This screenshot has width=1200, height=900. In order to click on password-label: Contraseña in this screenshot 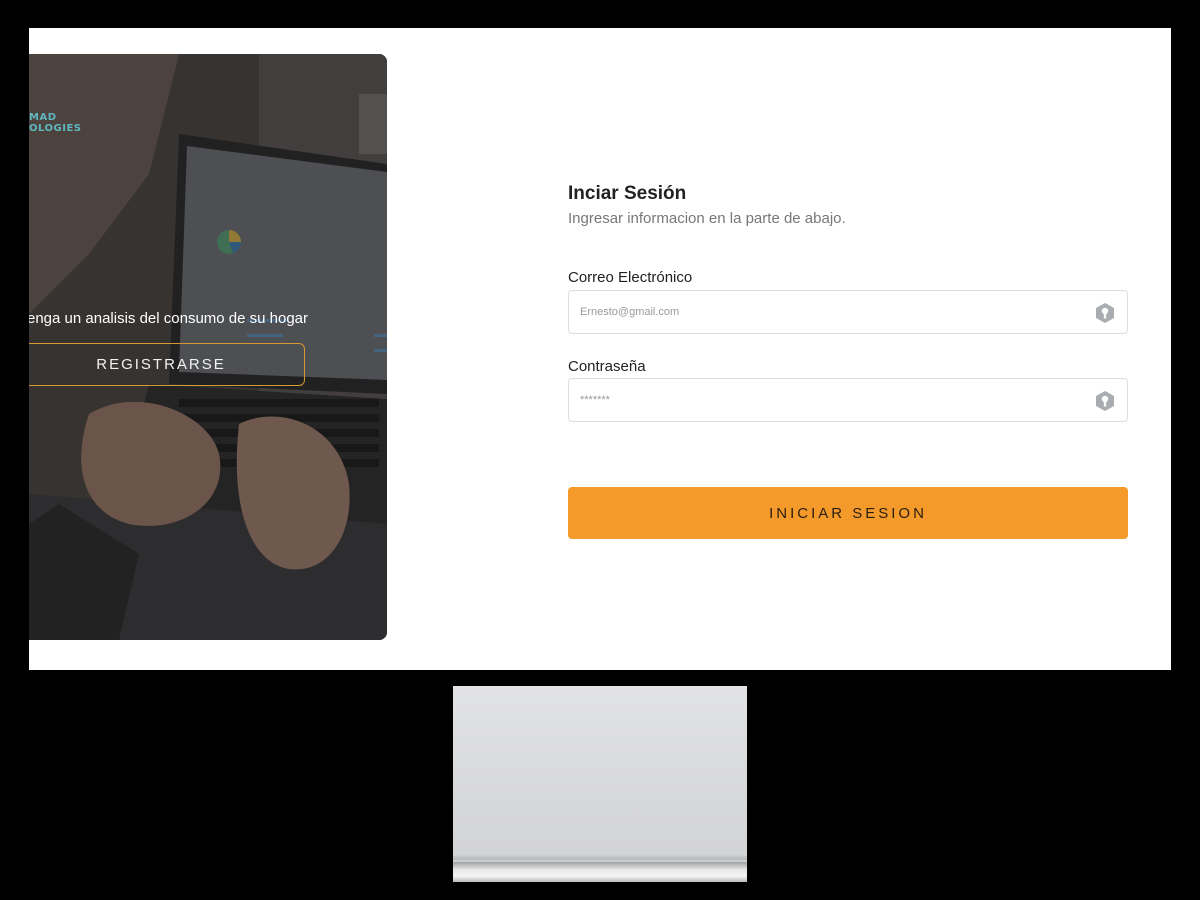, I will do `click(607, 366)`.